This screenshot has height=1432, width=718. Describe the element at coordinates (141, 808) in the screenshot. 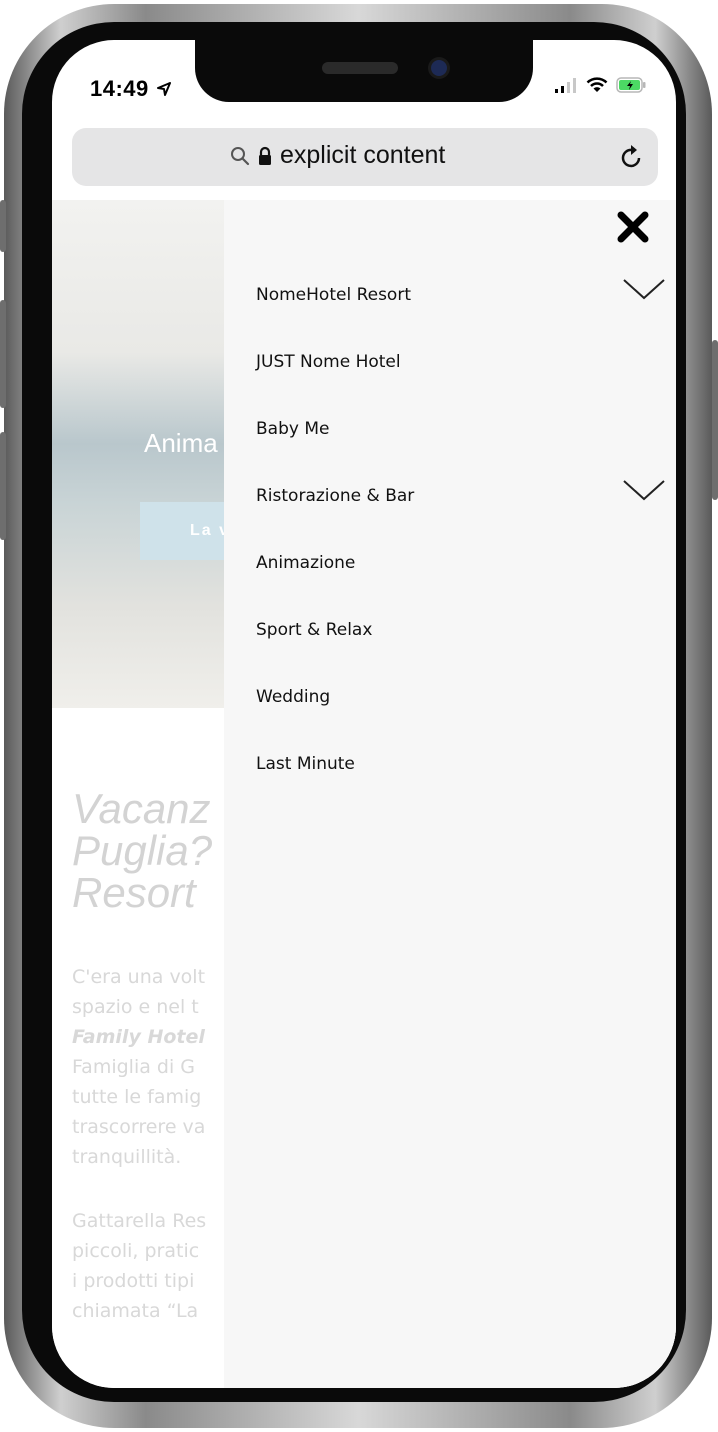

I see `heading-line: Vacanz` at that location.